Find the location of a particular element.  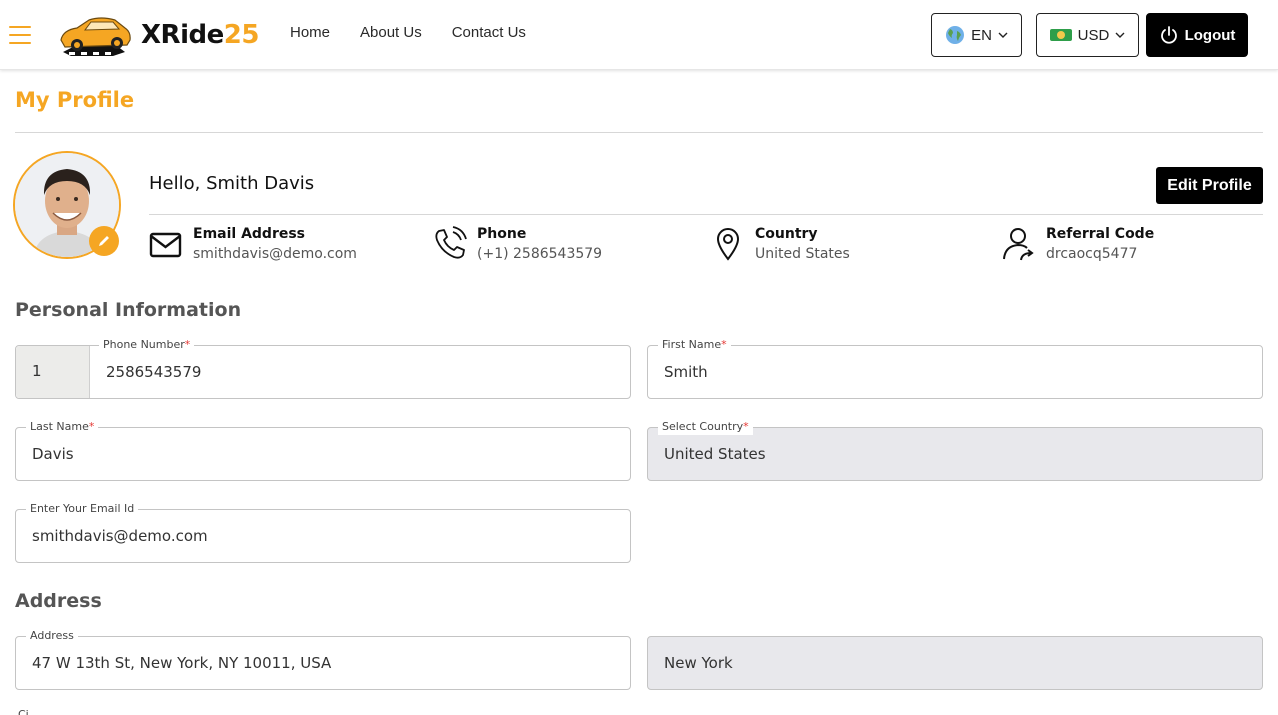

city-field is located at coordinates (955, 663).